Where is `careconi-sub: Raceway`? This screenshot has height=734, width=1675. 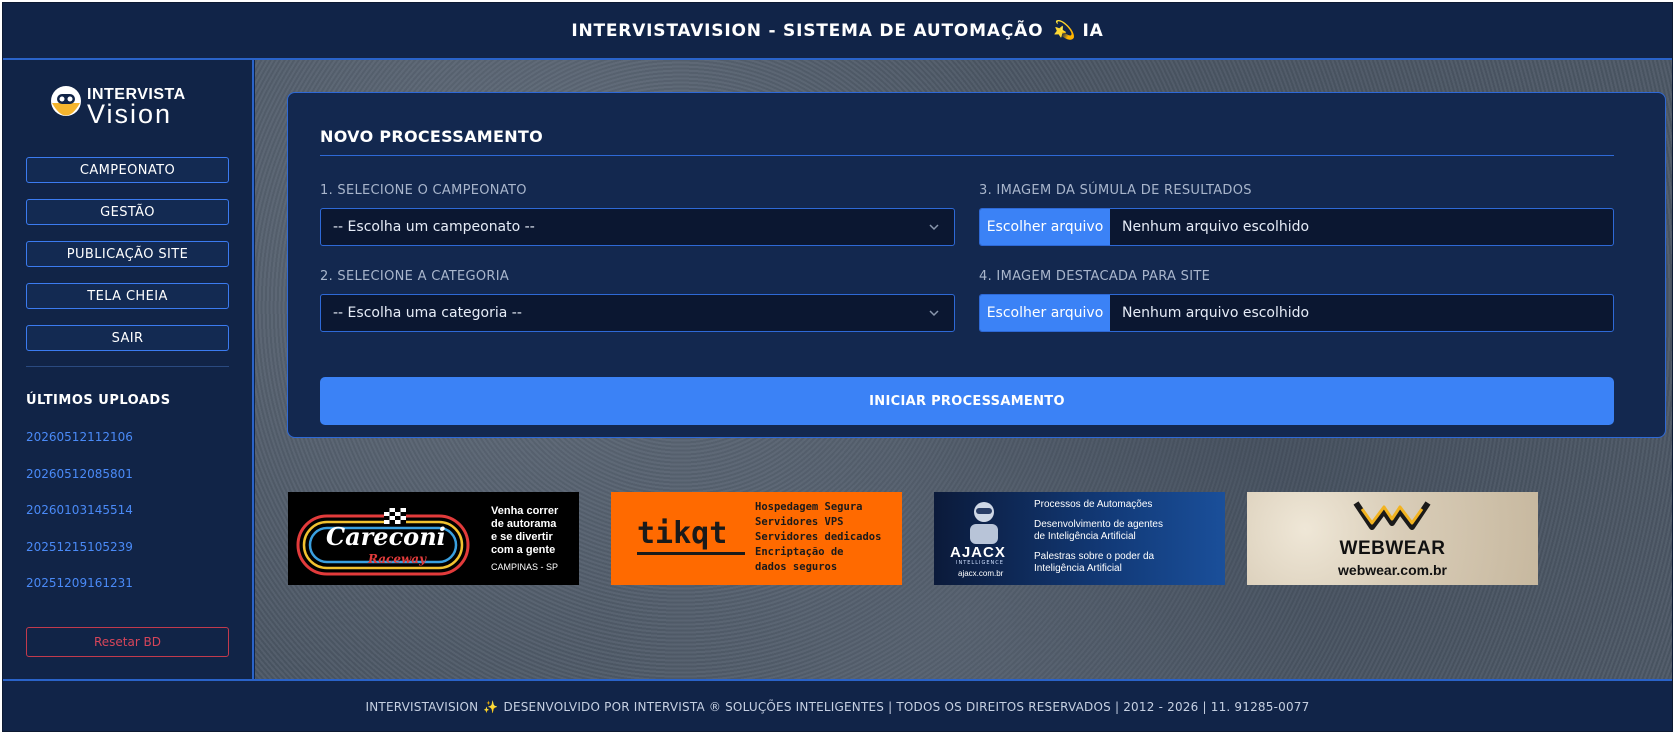 careconi-sub: Raceway is located at coordinates (397, 559).